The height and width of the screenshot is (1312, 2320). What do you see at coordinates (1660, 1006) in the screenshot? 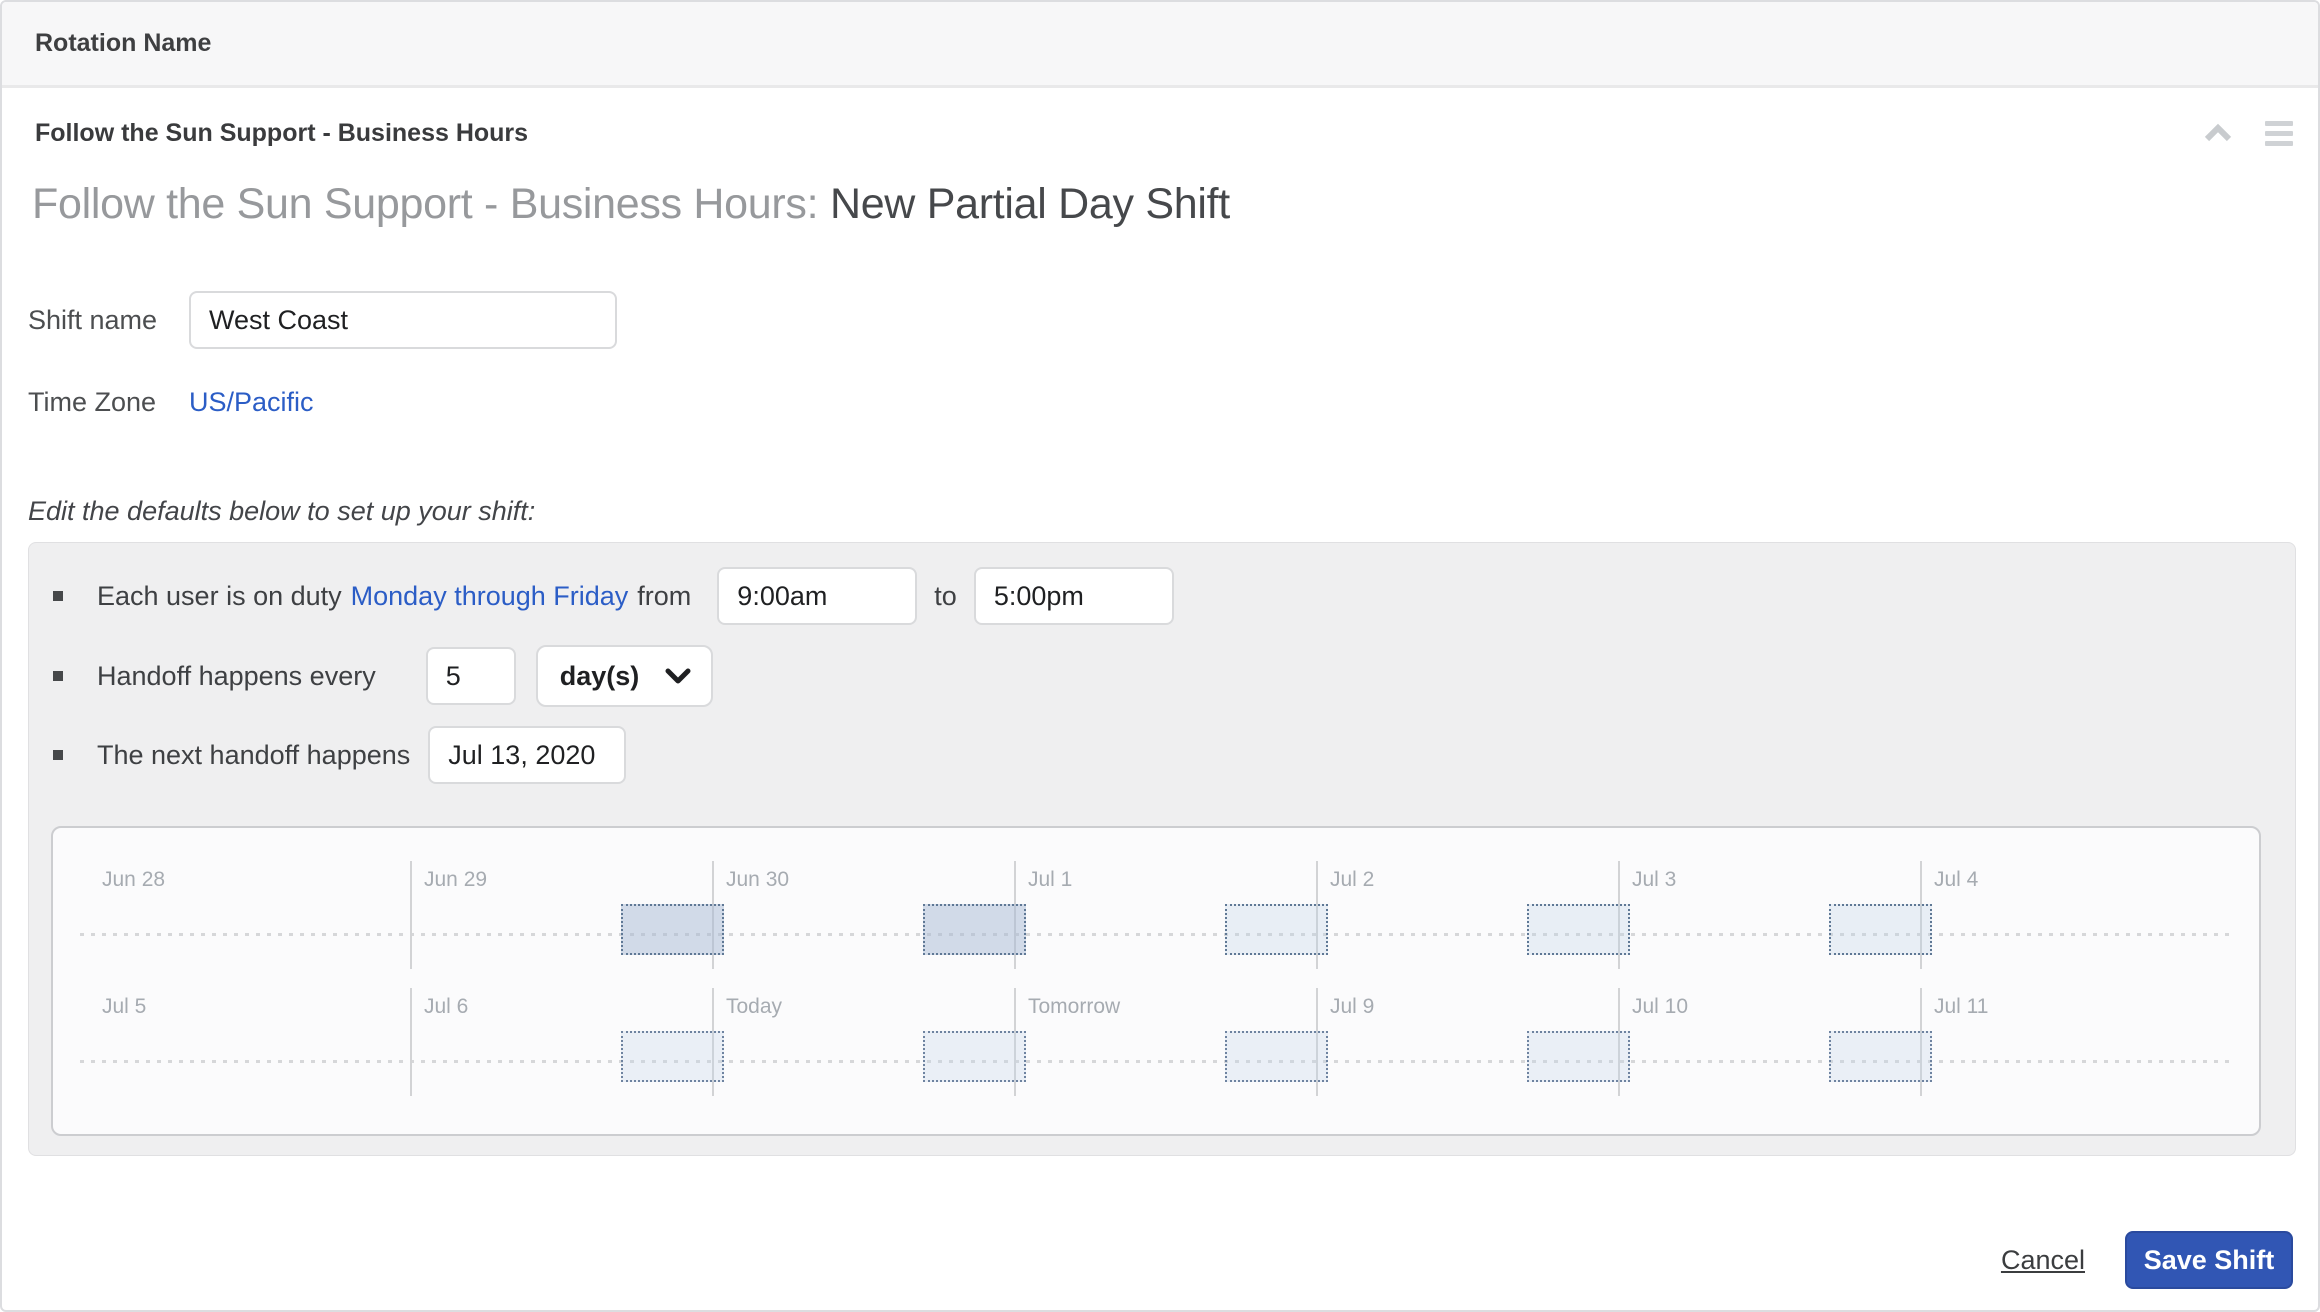
I see `timeline-day-label: Jul 10` at bounding box center [1660, 1006].